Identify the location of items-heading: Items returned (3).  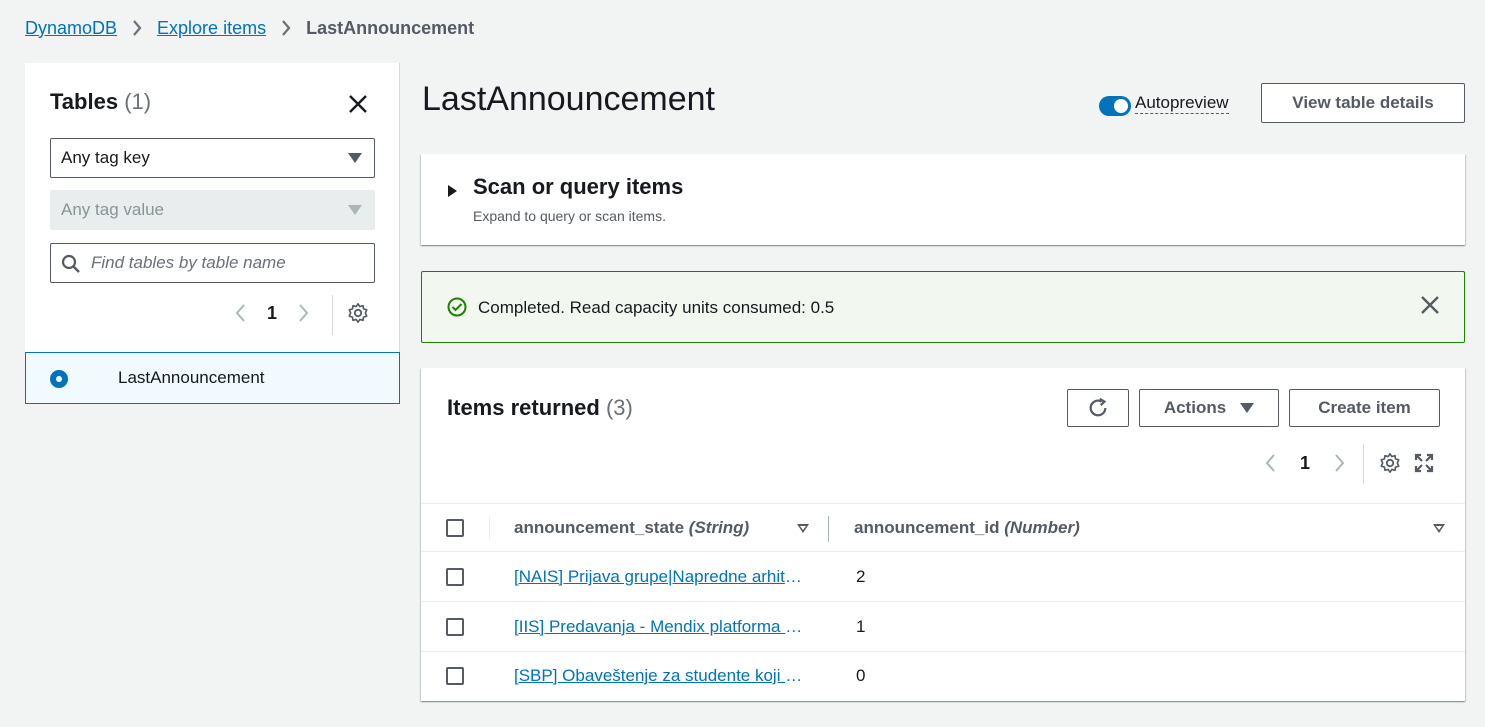
(540, 408).